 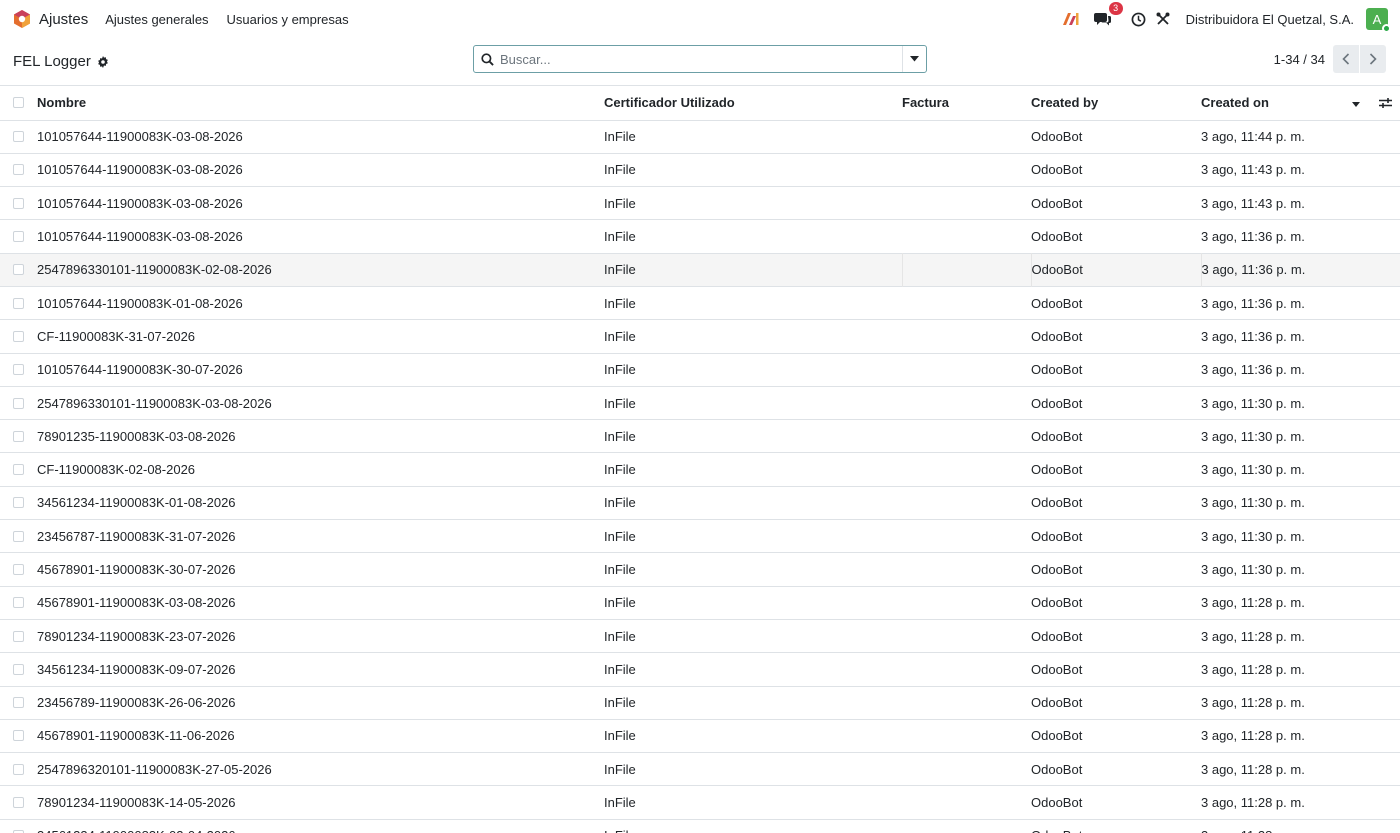 What do you see at coordinates (487, 59) in the screenshot?
I see `search-icon` at bounding box center [487, 59].